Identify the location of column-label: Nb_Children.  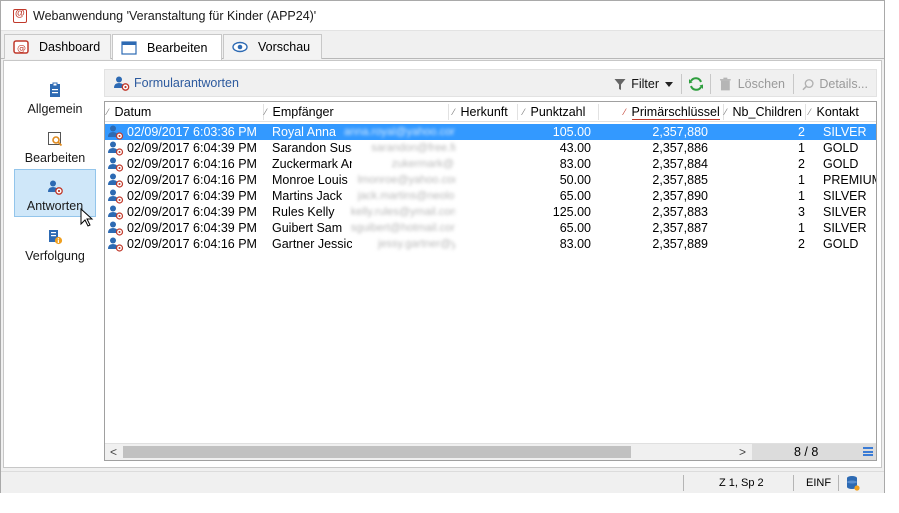
(767, 112).